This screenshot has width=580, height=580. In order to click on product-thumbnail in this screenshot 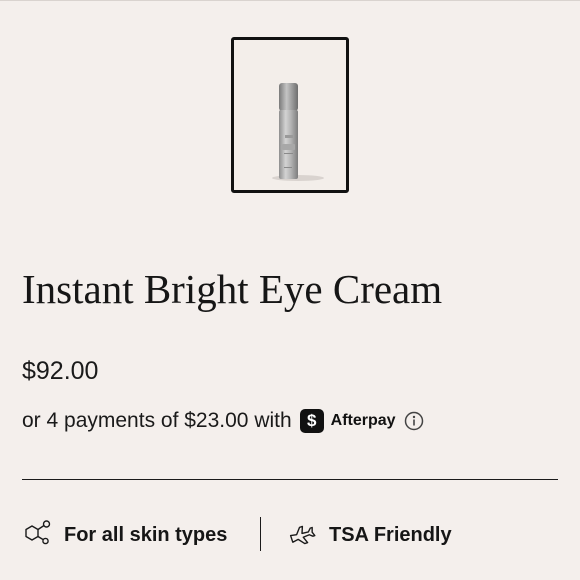, I will do `click(290, 115)`.